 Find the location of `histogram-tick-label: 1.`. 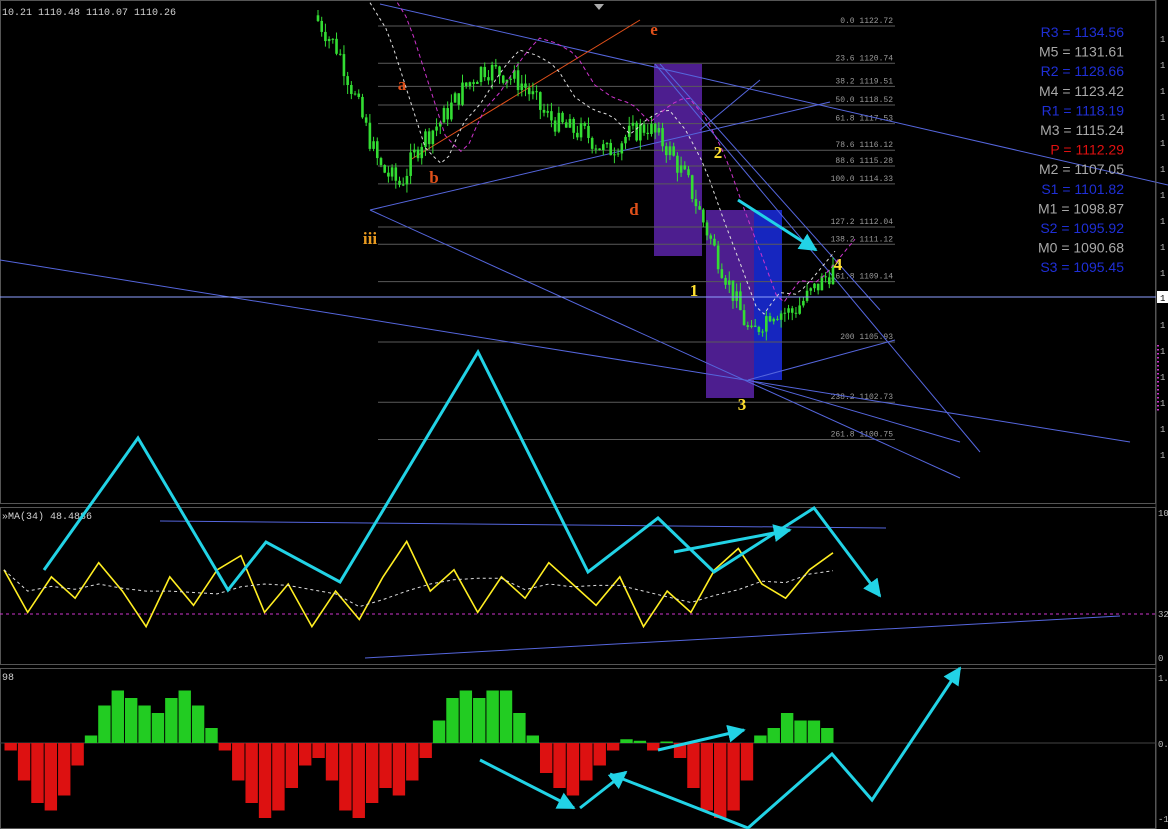

histogram-tick-label: 1. is located at coordinates (1163, 679).